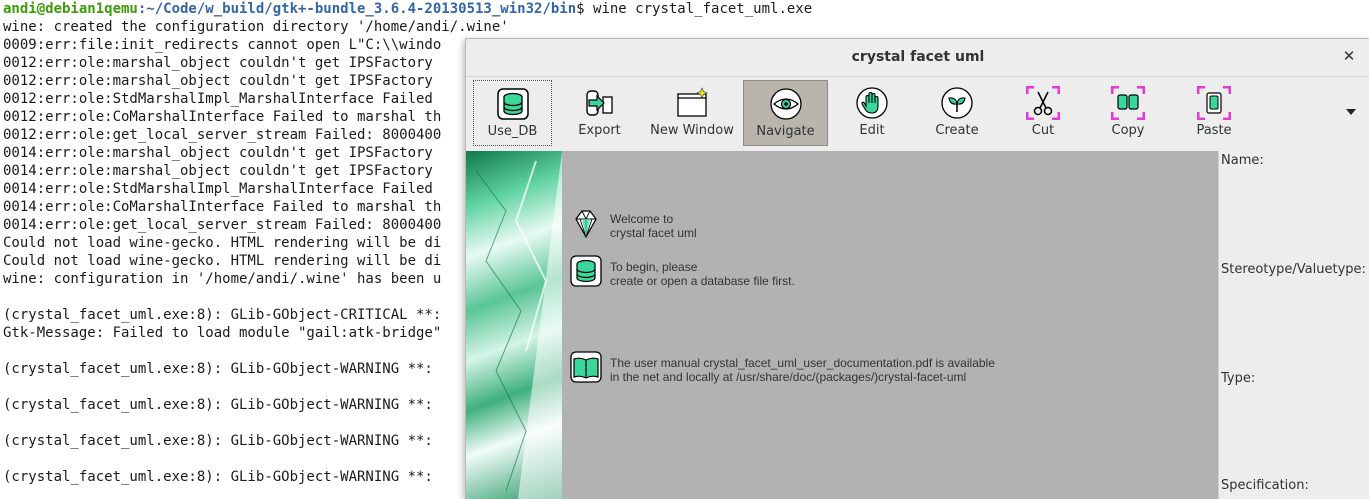  I want to click on close-icon: ✕, so click(1349, 56).